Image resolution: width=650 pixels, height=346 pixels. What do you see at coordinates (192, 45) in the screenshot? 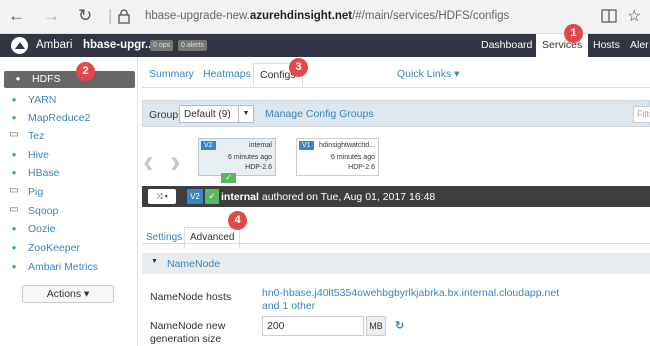
I see `alerts-badge: 0 alerts` at bounding box center [192, 45].